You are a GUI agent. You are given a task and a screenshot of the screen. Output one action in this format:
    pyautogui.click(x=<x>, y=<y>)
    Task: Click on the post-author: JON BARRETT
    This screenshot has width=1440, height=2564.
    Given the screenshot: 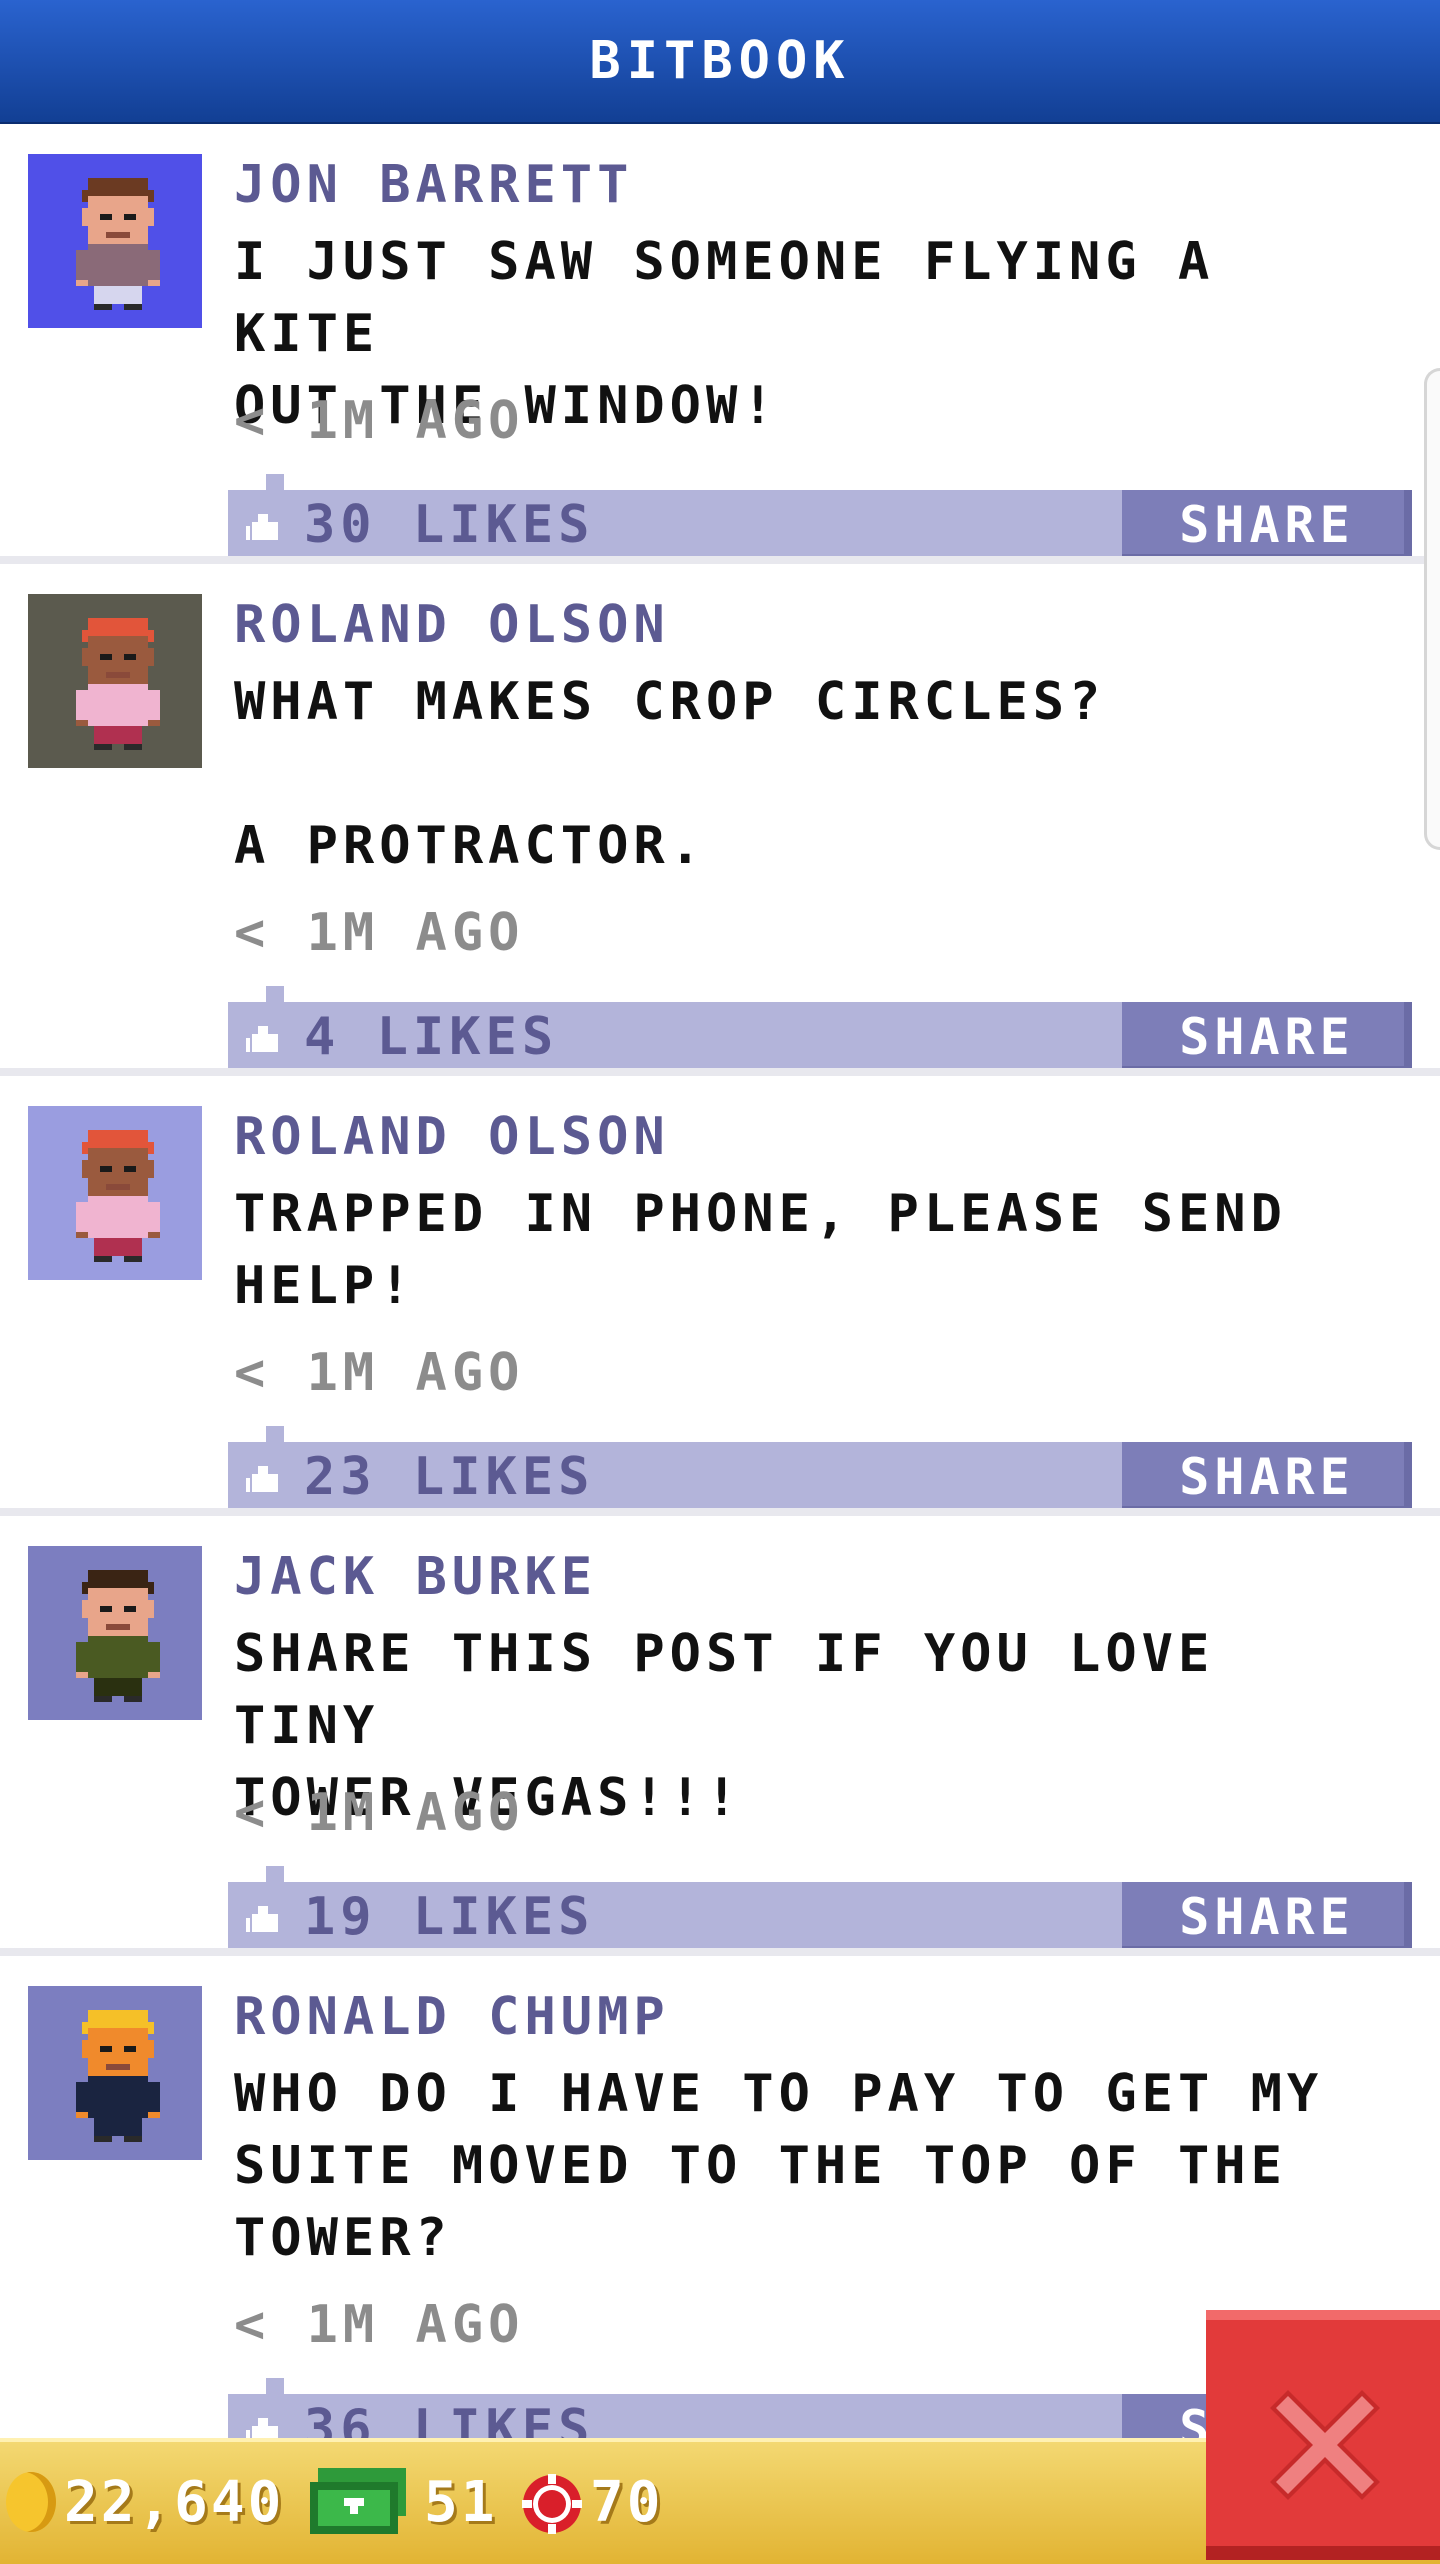 What is the action you would take?
    pyautogui.click(x=433, y=185)
    